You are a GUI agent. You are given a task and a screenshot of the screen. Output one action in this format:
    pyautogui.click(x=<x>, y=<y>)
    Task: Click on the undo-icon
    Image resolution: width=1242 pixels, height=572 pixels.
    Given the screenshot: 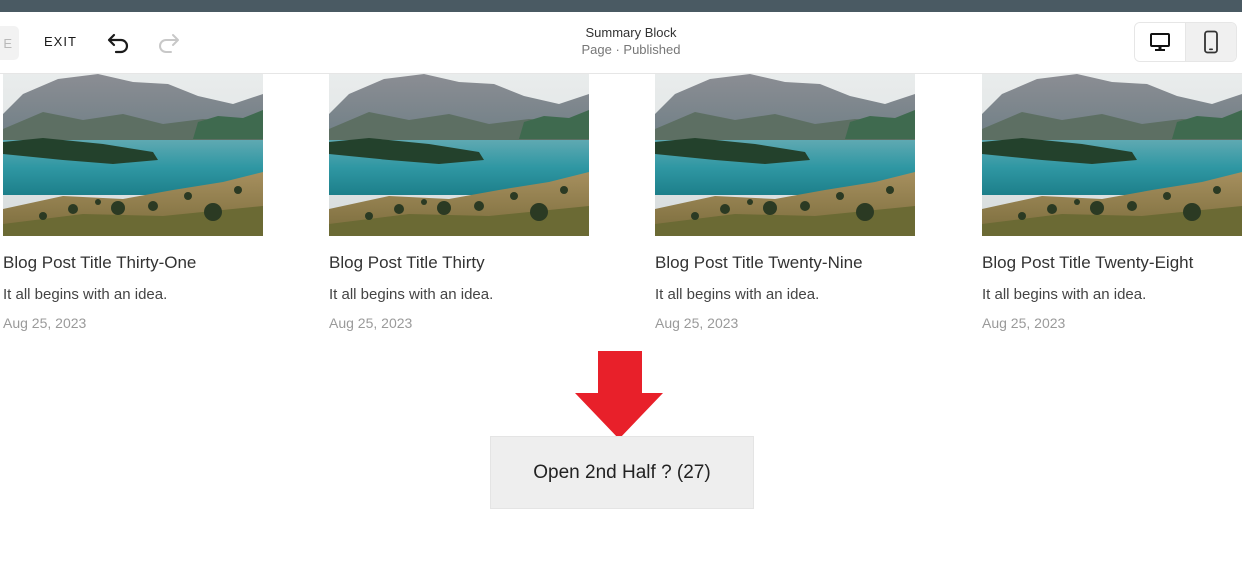 What is the action you would take?
    pyautogui.click(x=118, y=43)
    